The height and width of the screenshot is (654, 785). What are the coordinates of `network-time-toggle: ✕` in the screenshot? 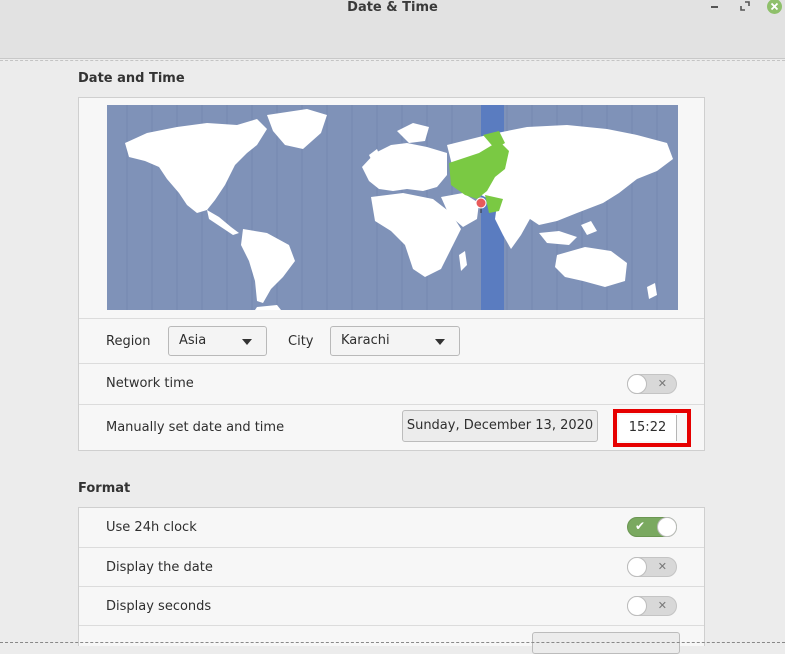 It's located at (652, 384).